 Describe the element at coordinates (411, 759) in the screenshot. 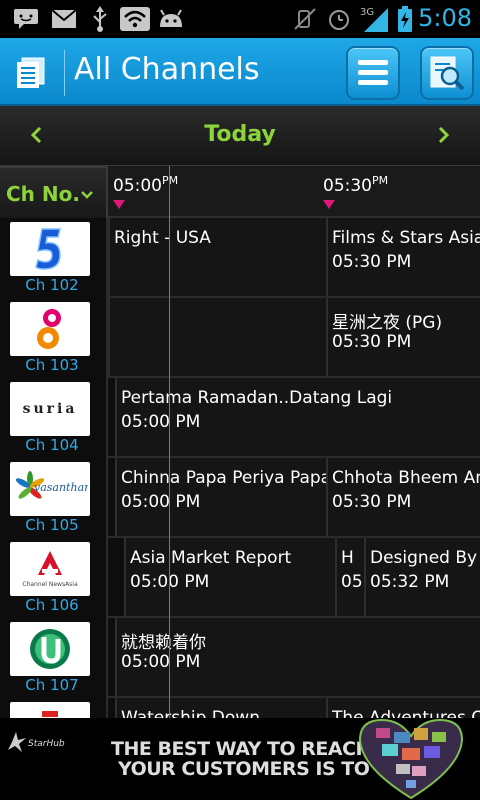

I see `heart-collage-image` at that location.